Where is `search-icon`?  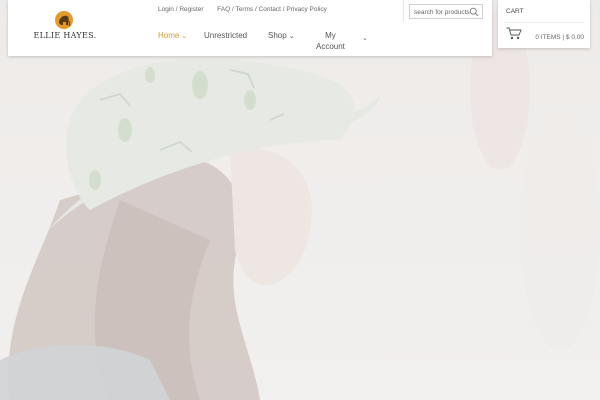
search-icon is located at coordinates (474, 12).